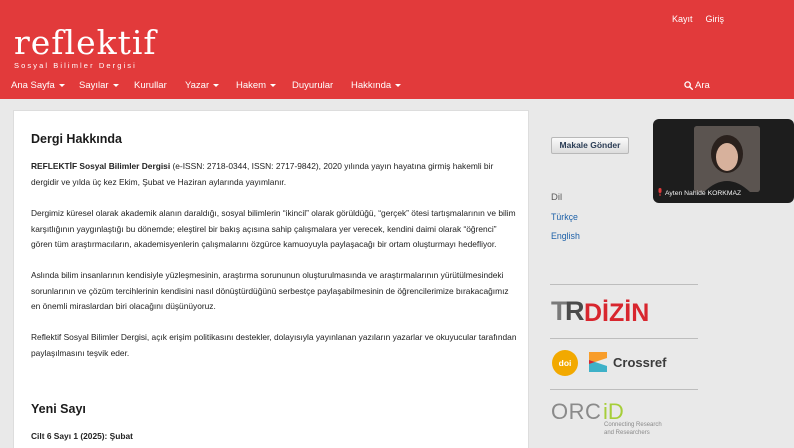 This screenshot has height=448, width=794. What do you see at coordinates (688, 85) in the screenshot?
I see `search-icon` at bounding box center [688, 85].